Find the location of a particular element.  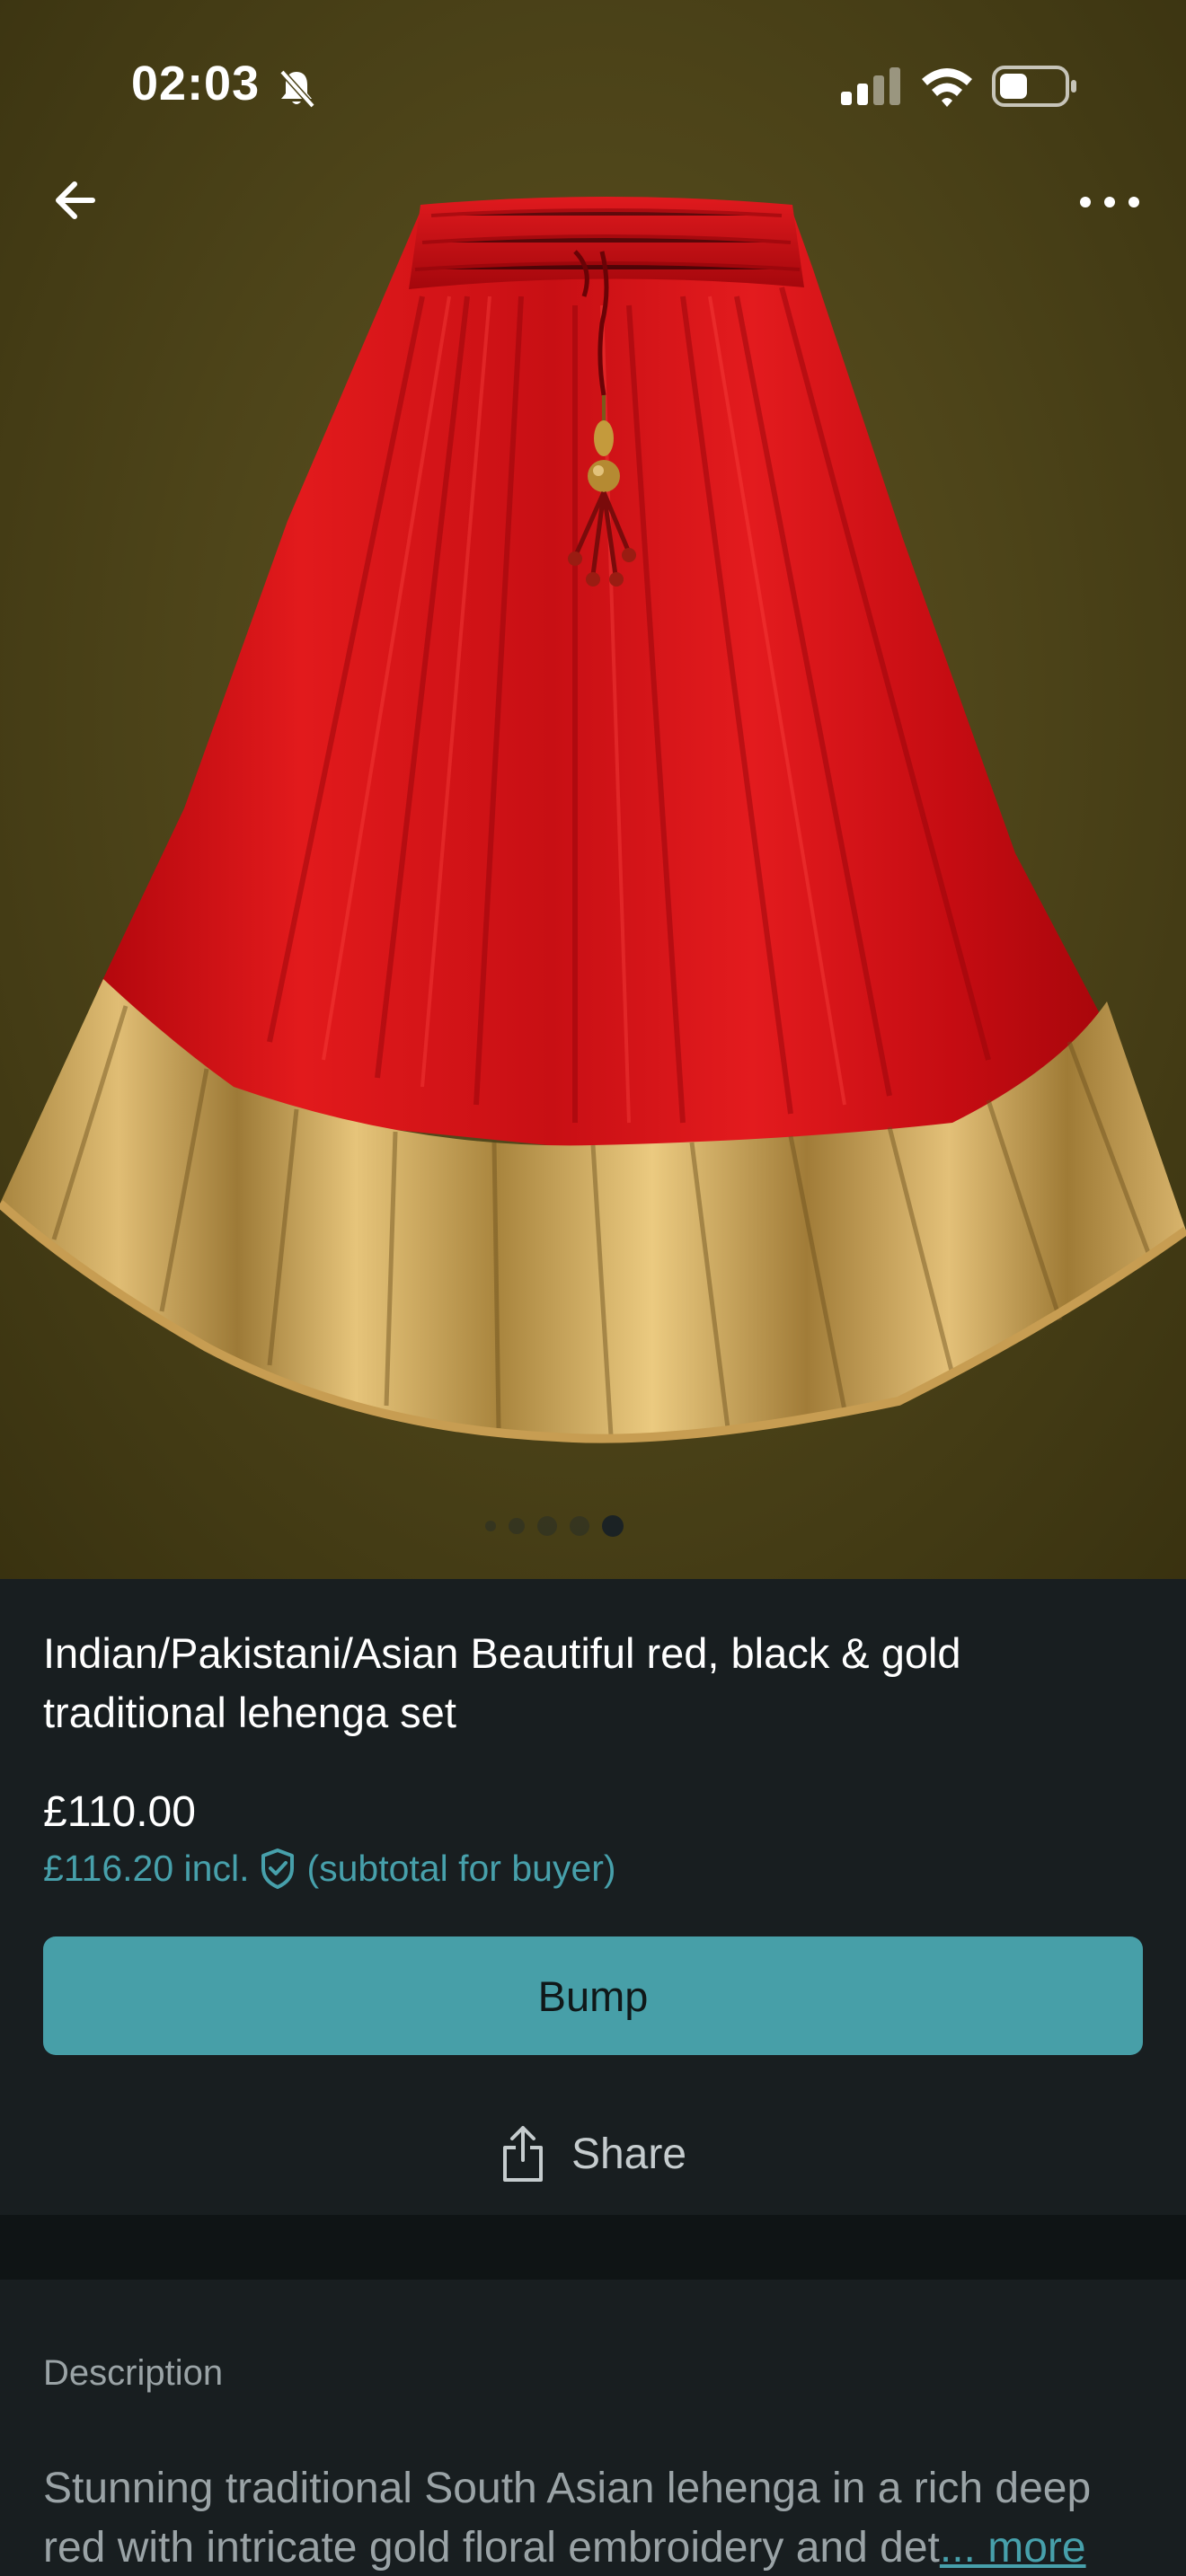

share-label: Share is located at coordinates (629, 2154).